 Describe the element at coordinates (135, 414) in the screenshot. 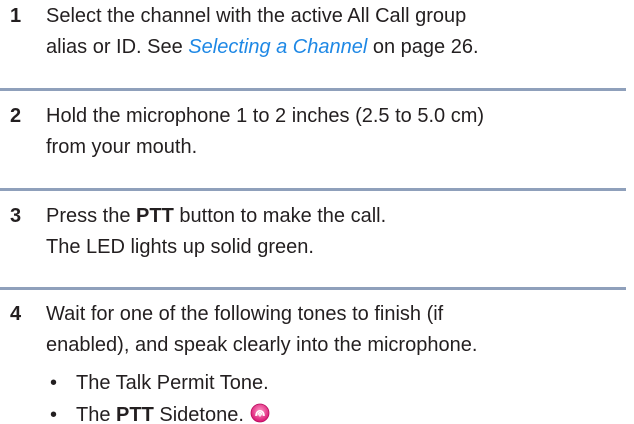

I see `ptt-label: PTT` at that location.